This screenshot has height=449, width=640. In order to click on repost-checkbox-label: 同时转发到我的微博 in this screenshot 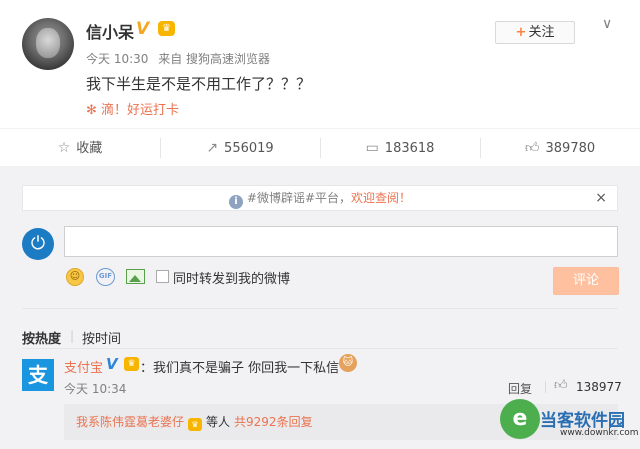, I will do `click(231, 277)`.